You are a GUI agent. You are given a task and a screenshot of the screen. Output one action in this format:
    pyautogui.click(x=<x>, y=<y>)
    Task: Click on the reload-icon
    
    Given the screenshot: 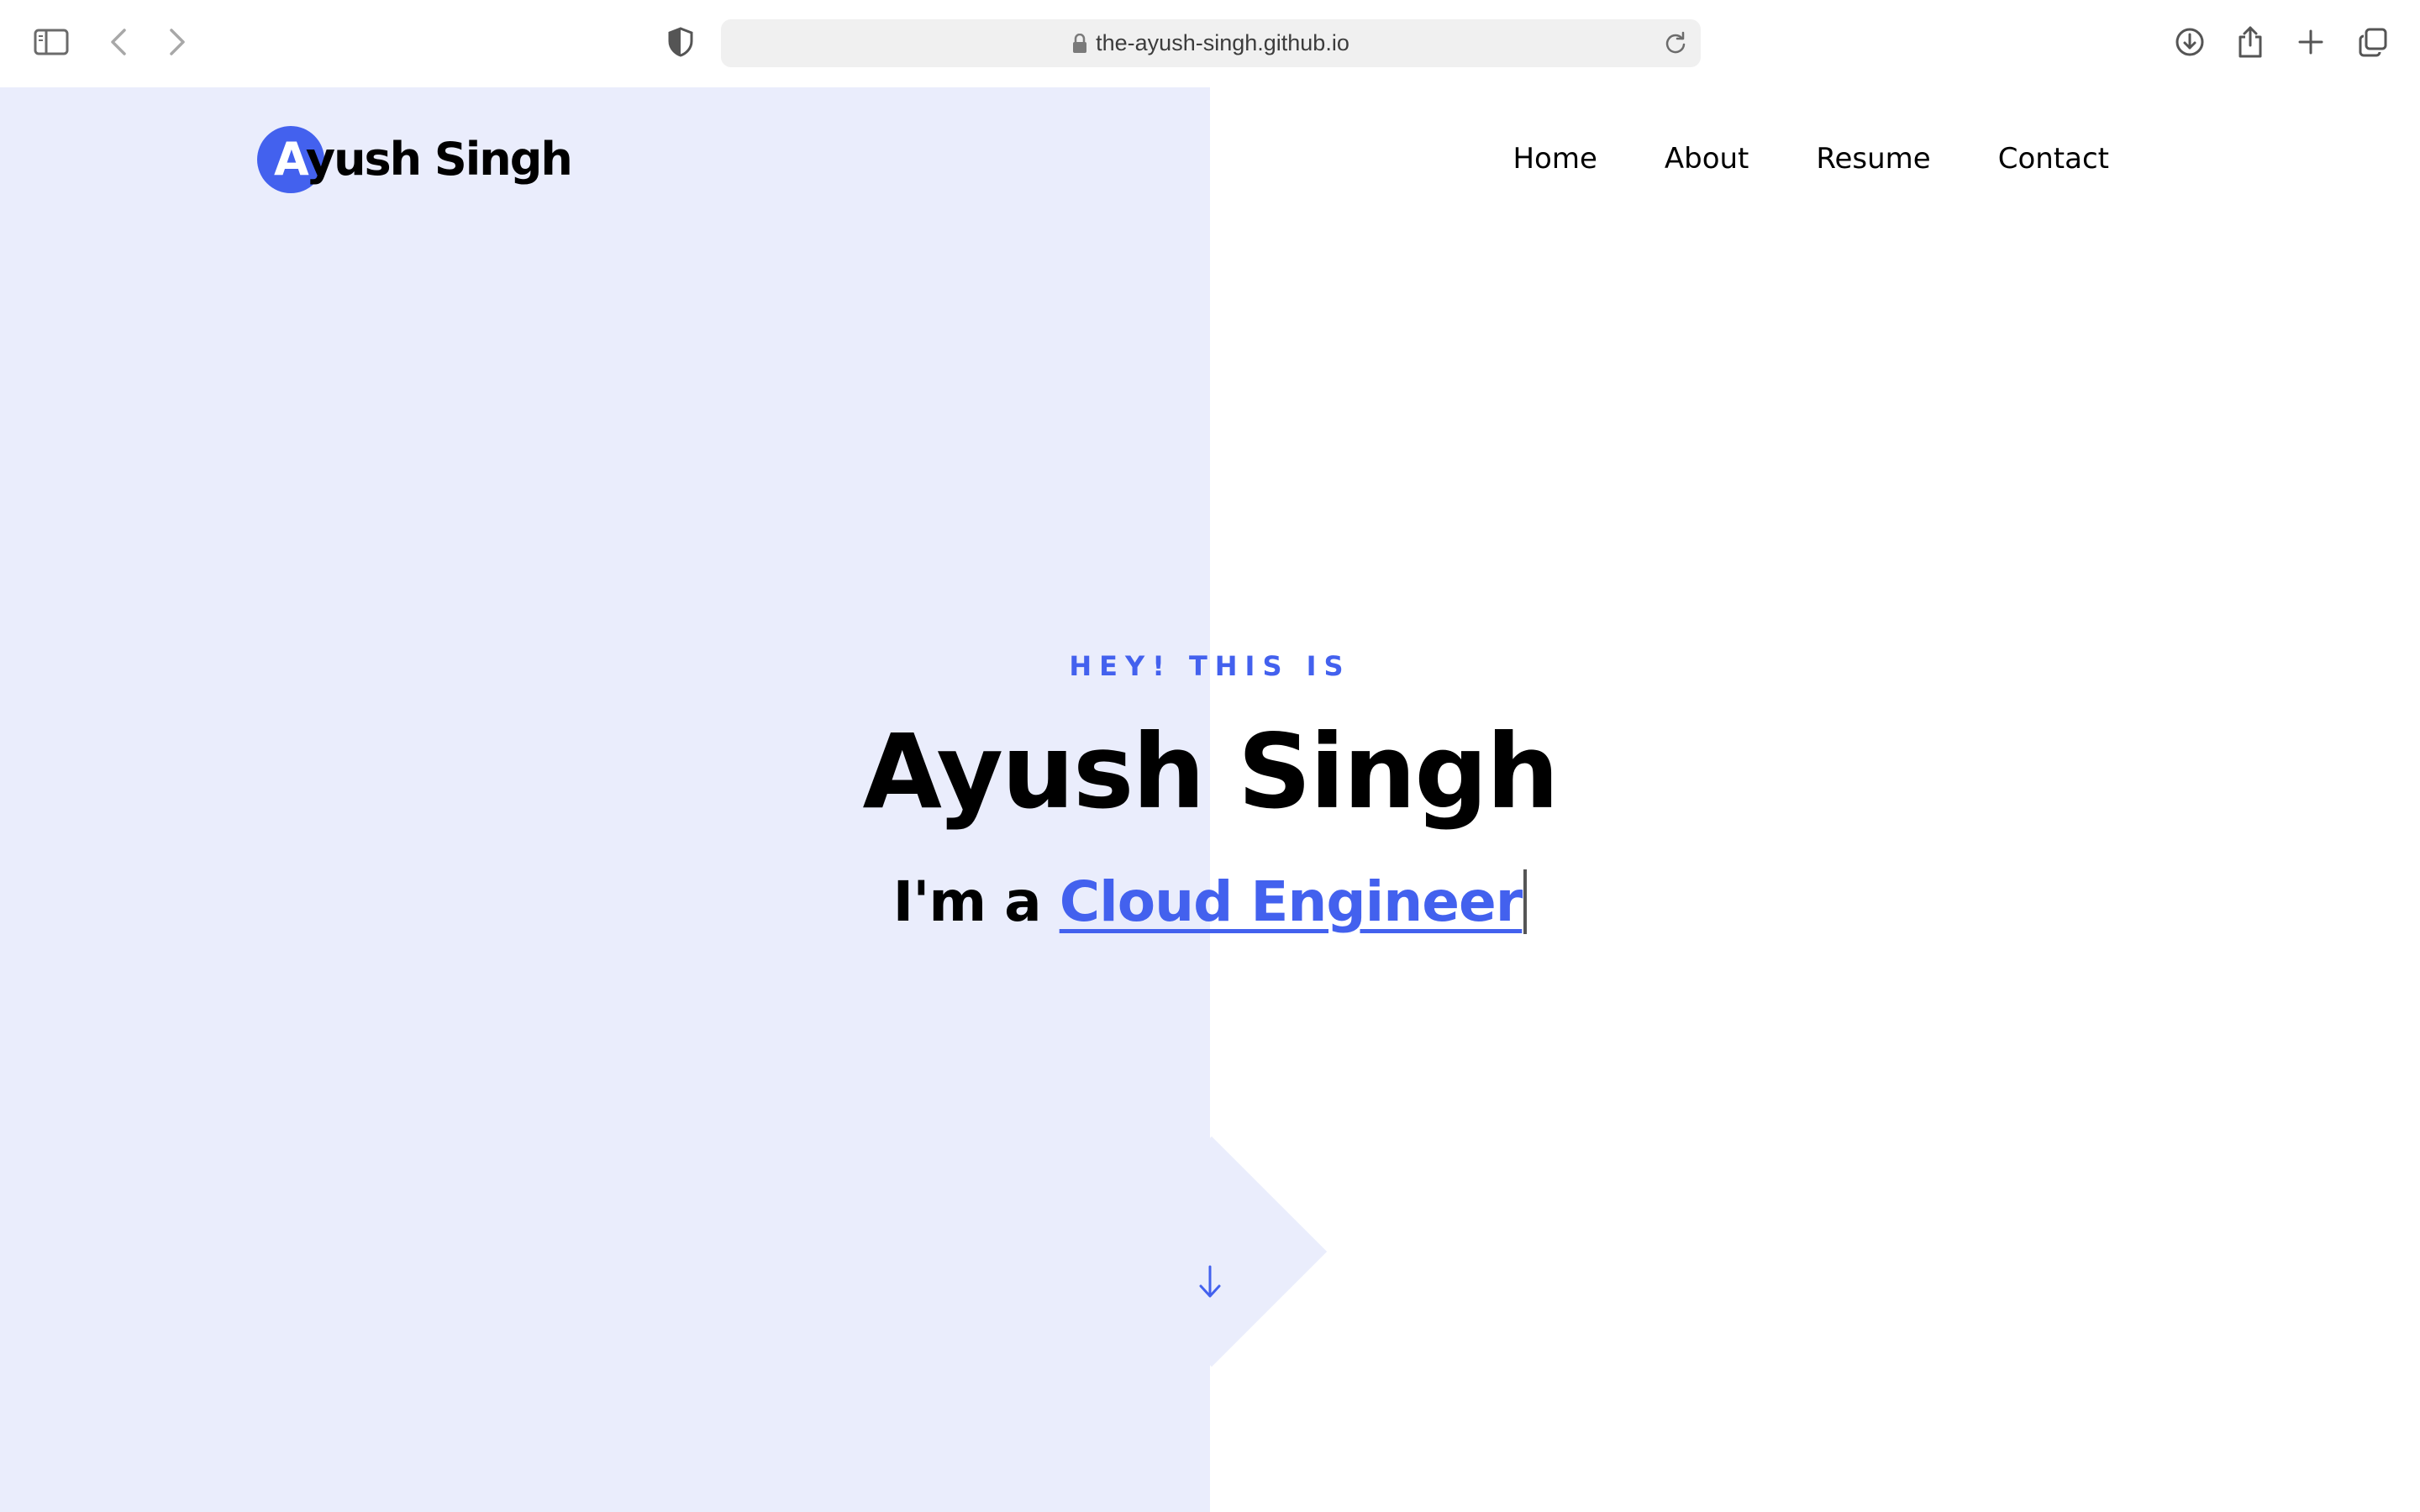 What is the action you would take?
    pyautogui.click(x=1676, y=43)
    